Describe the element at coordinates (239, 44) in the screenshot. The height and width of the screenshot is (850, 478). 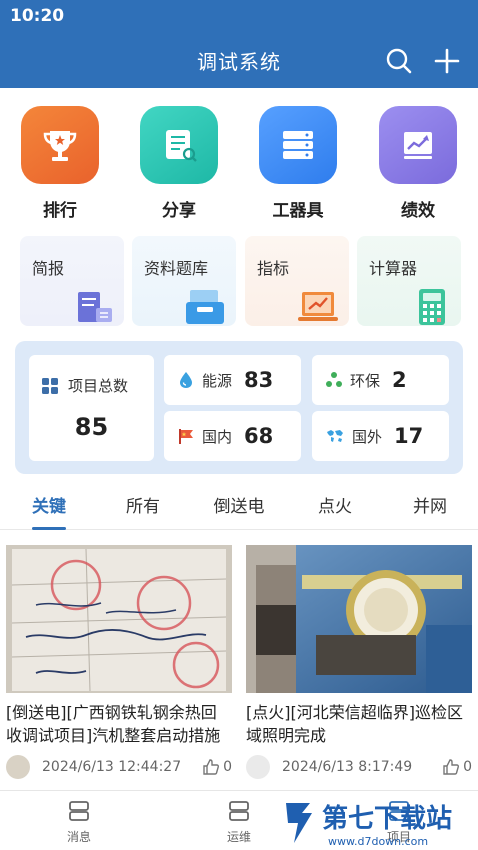
I see `app-header: 10:20 调试系统` at that location.